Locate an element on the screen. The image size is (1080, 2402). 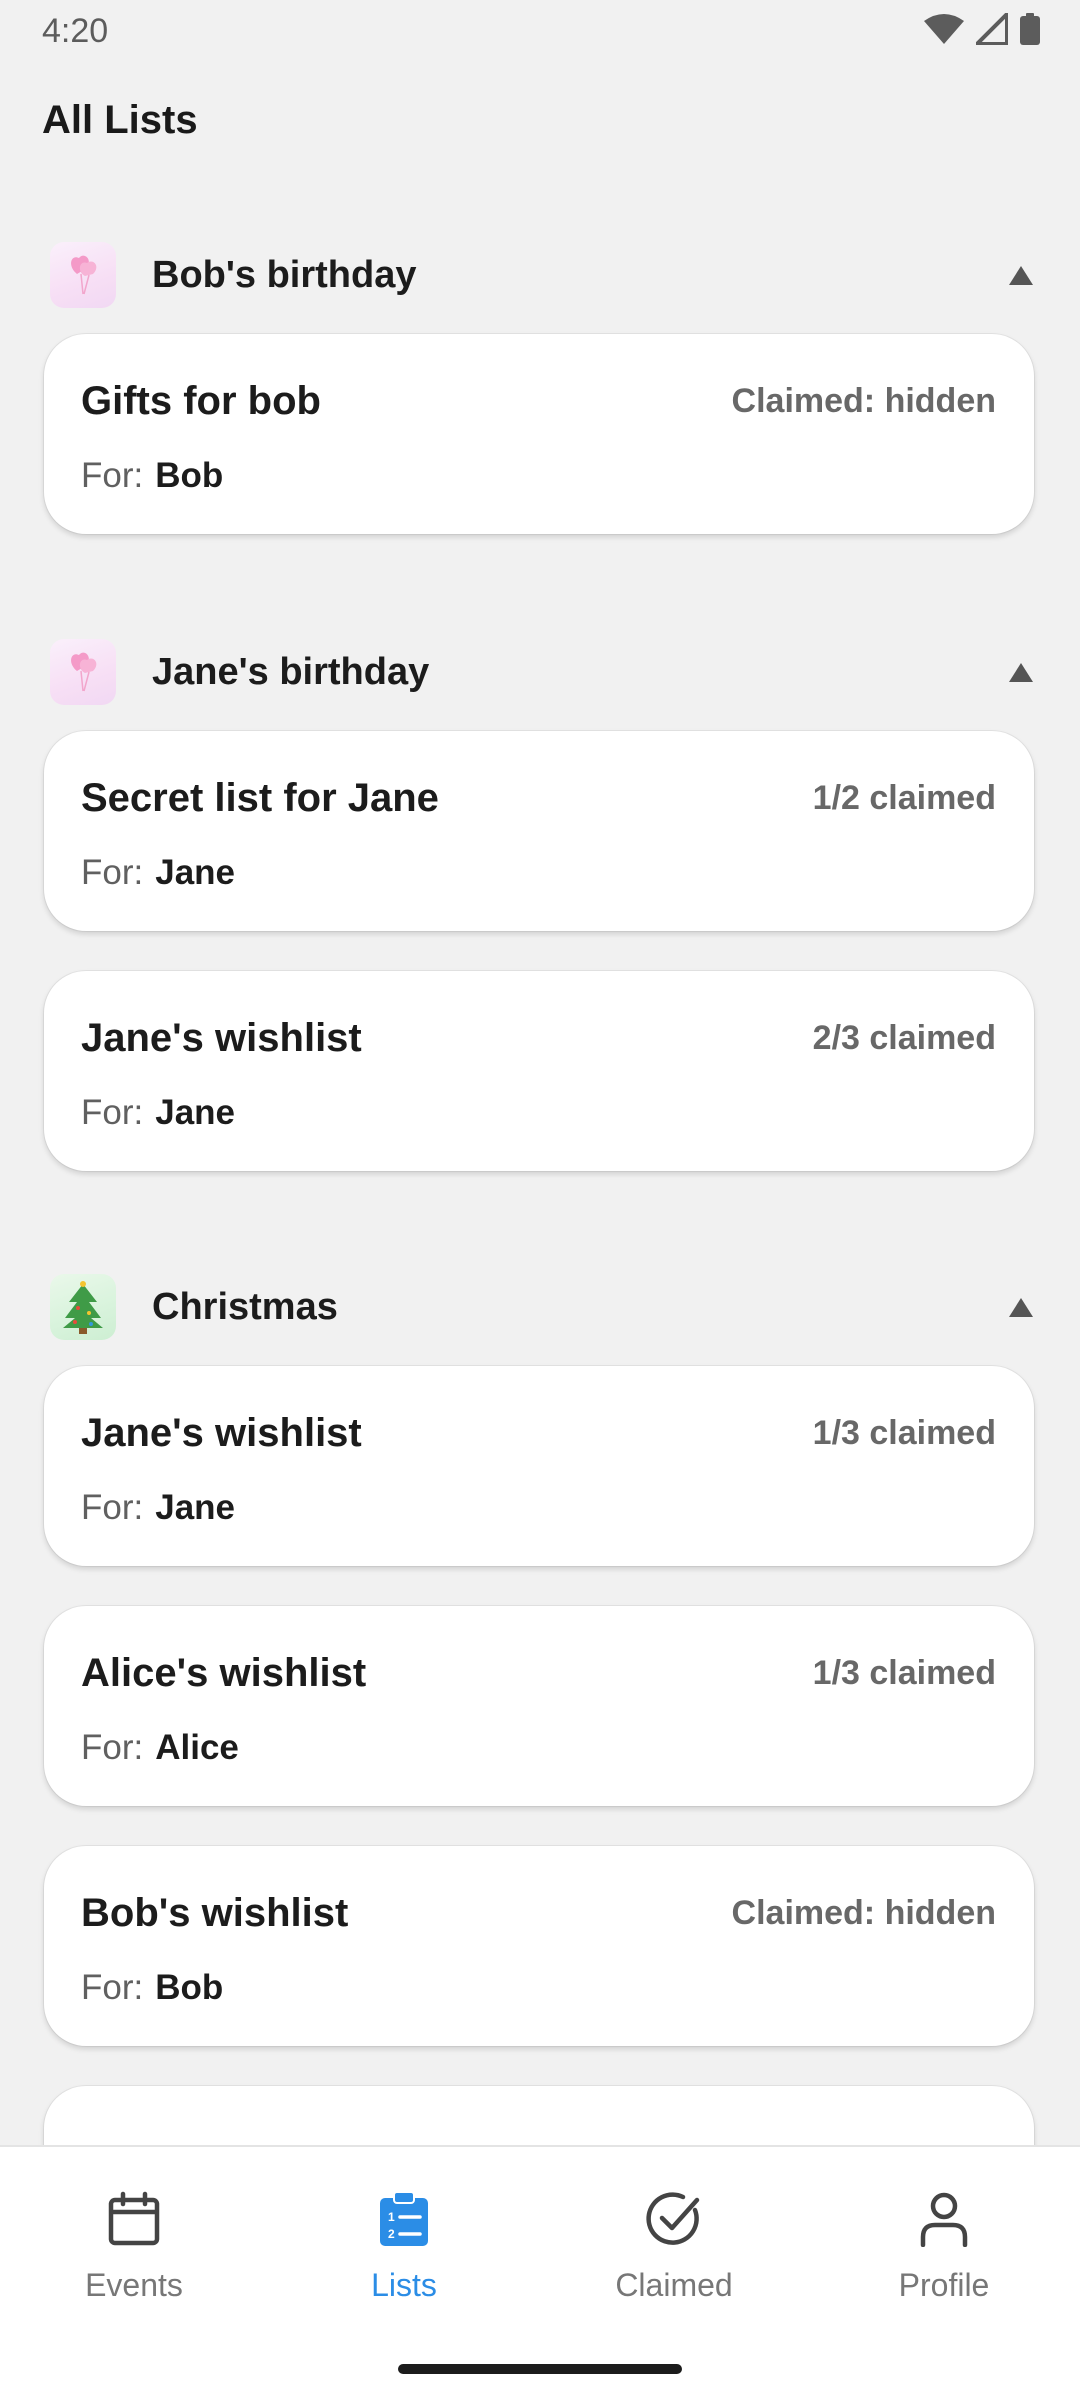
list-title: Alice's wishlist is located at coordinates (224, 1673).